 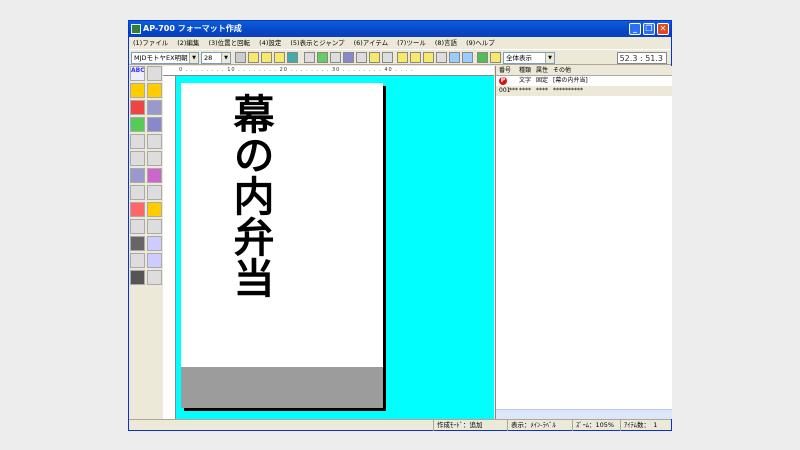 I want to click on folder-icon, so click(x=495, y=57).